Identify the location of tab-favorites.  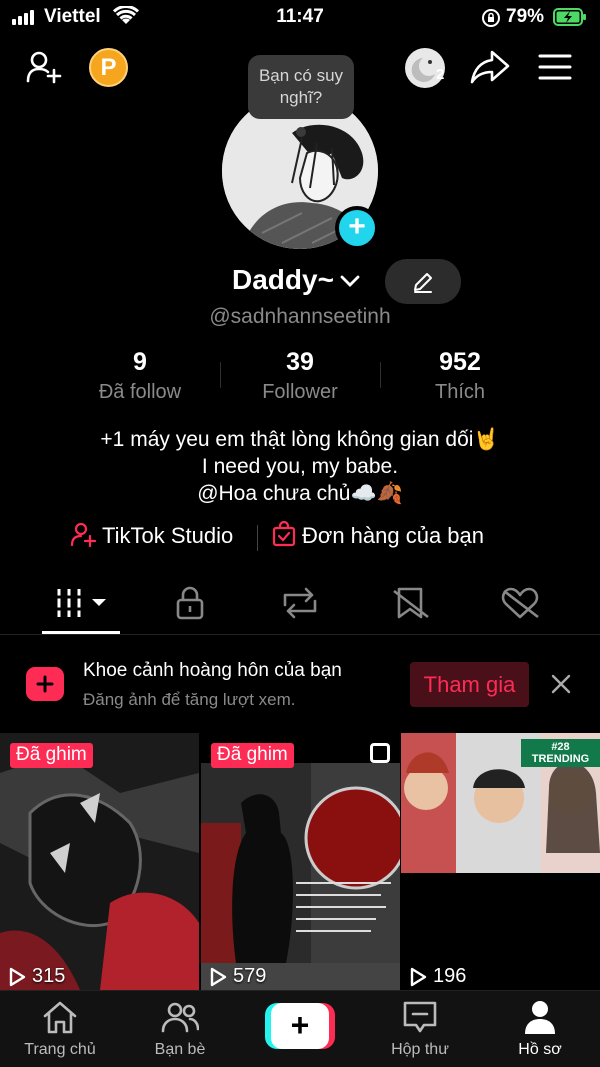
(412, 603).